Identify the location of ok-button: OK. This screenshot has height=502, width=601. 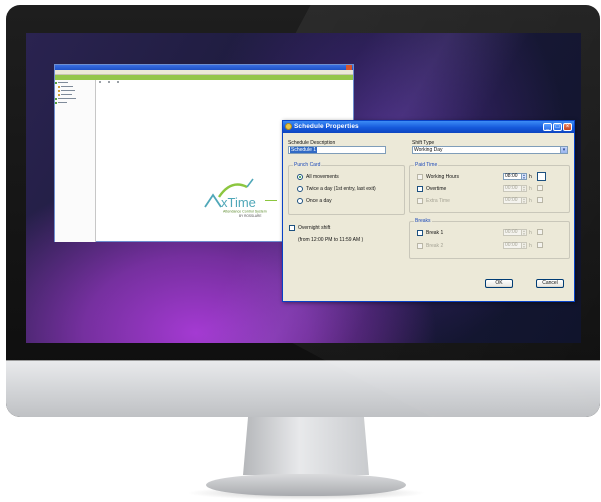
(499, 283).